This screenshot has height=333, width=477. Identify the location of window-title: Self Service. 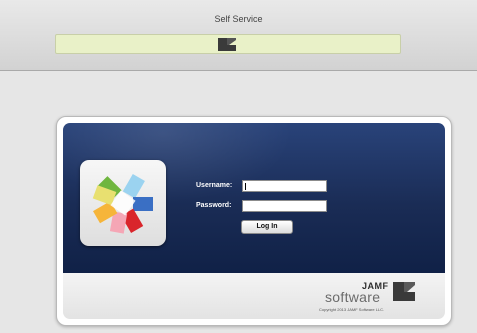
(238, 19).